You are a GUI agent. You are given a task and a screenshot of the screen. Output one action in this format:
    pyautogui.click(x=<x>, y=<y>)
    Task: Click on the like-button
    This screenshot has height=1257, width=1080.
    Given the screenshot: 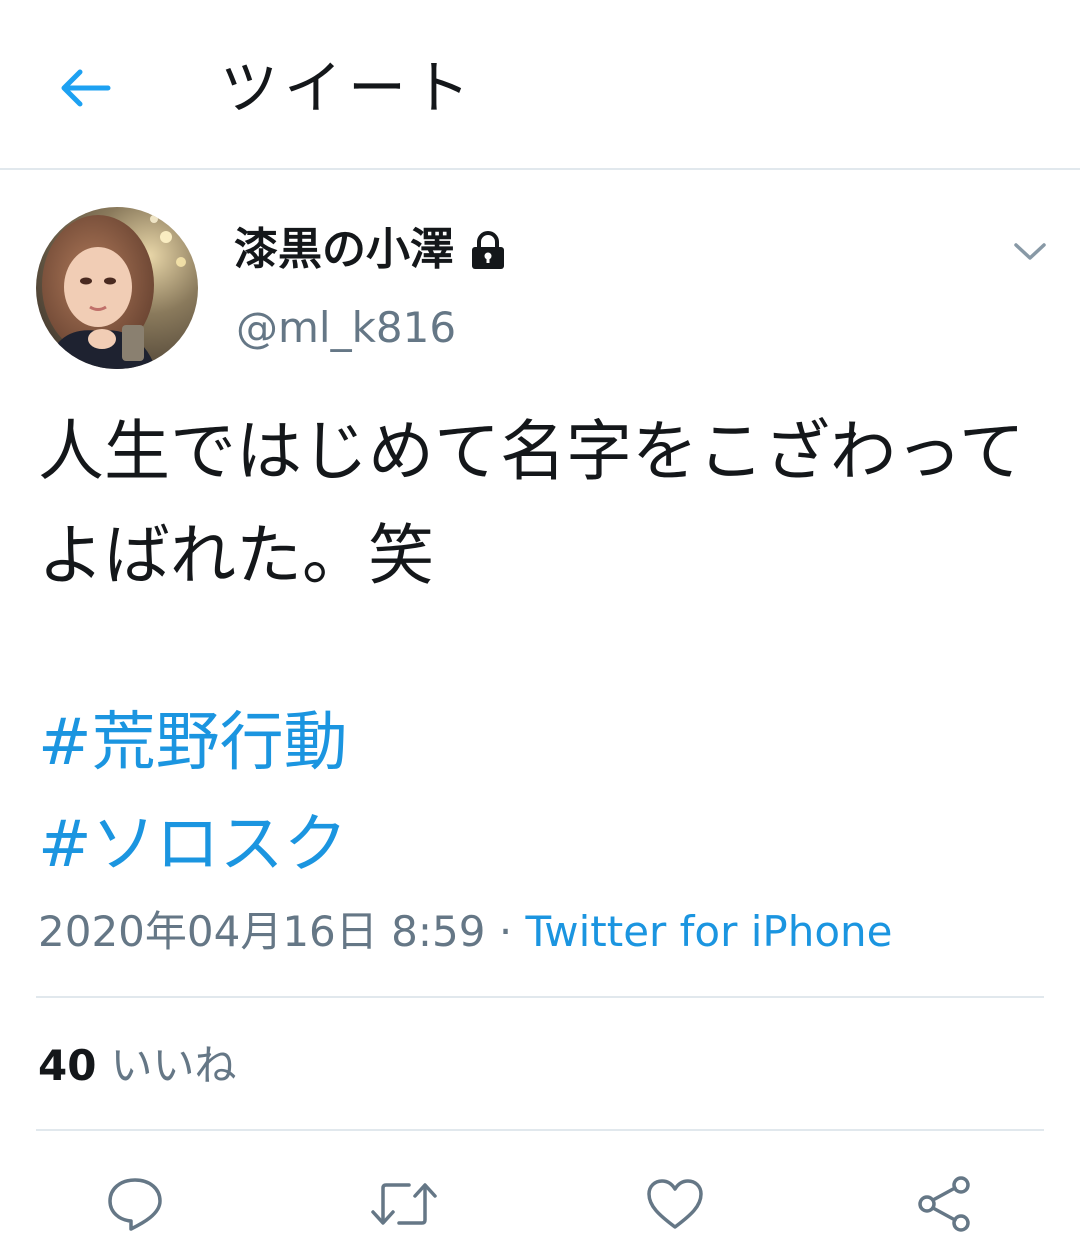 What is the action you would take?
    pyautogui.click(x=675, y=1204)
    